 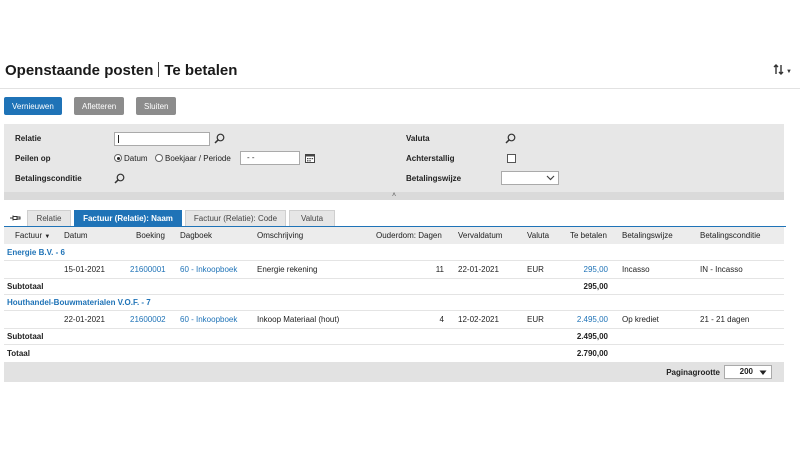 I want to click on relatie-search-icon, so click(x=219, y=138).